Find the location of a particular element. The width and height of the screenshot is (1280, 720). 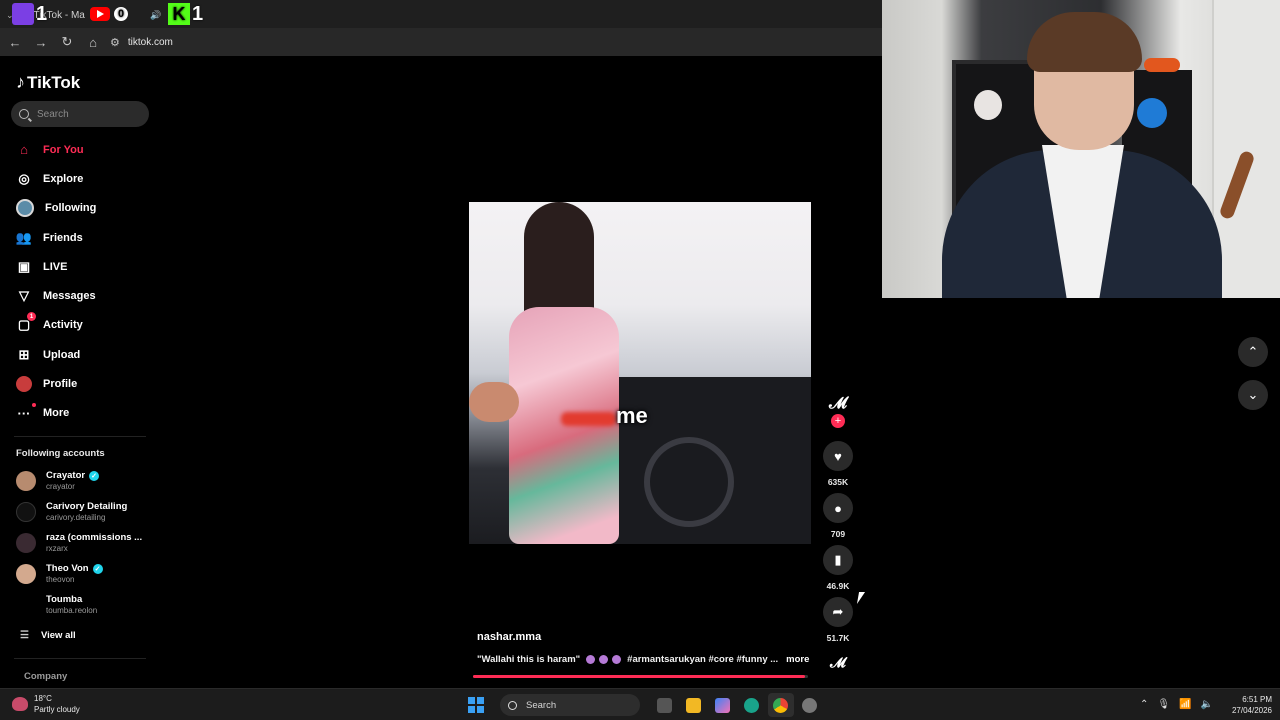

weather-widget: 18°C Partly cloudy is located at coordinates (46, 704).